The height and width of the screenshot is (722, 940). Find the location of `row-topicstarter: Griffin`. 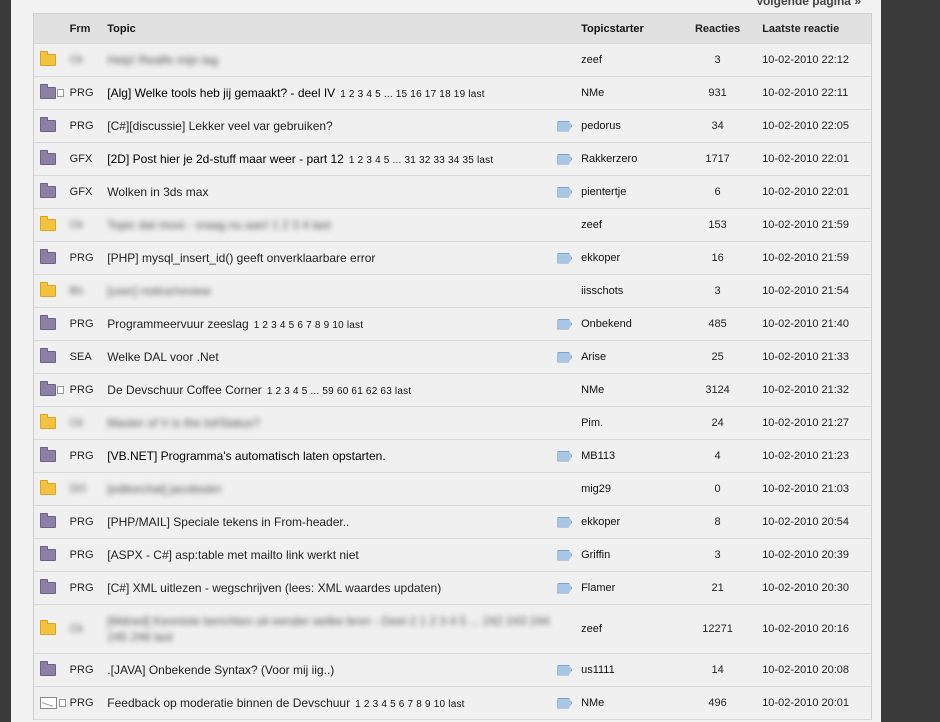

row-topicstarter: Griffin is located at coordinates (631, 555).